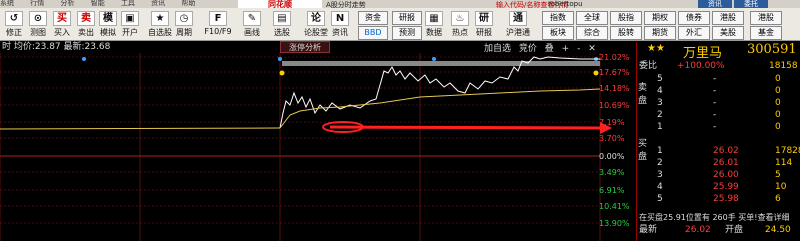 The image size is (800, 241). I want to click on limit-dot, so click(282, 73).